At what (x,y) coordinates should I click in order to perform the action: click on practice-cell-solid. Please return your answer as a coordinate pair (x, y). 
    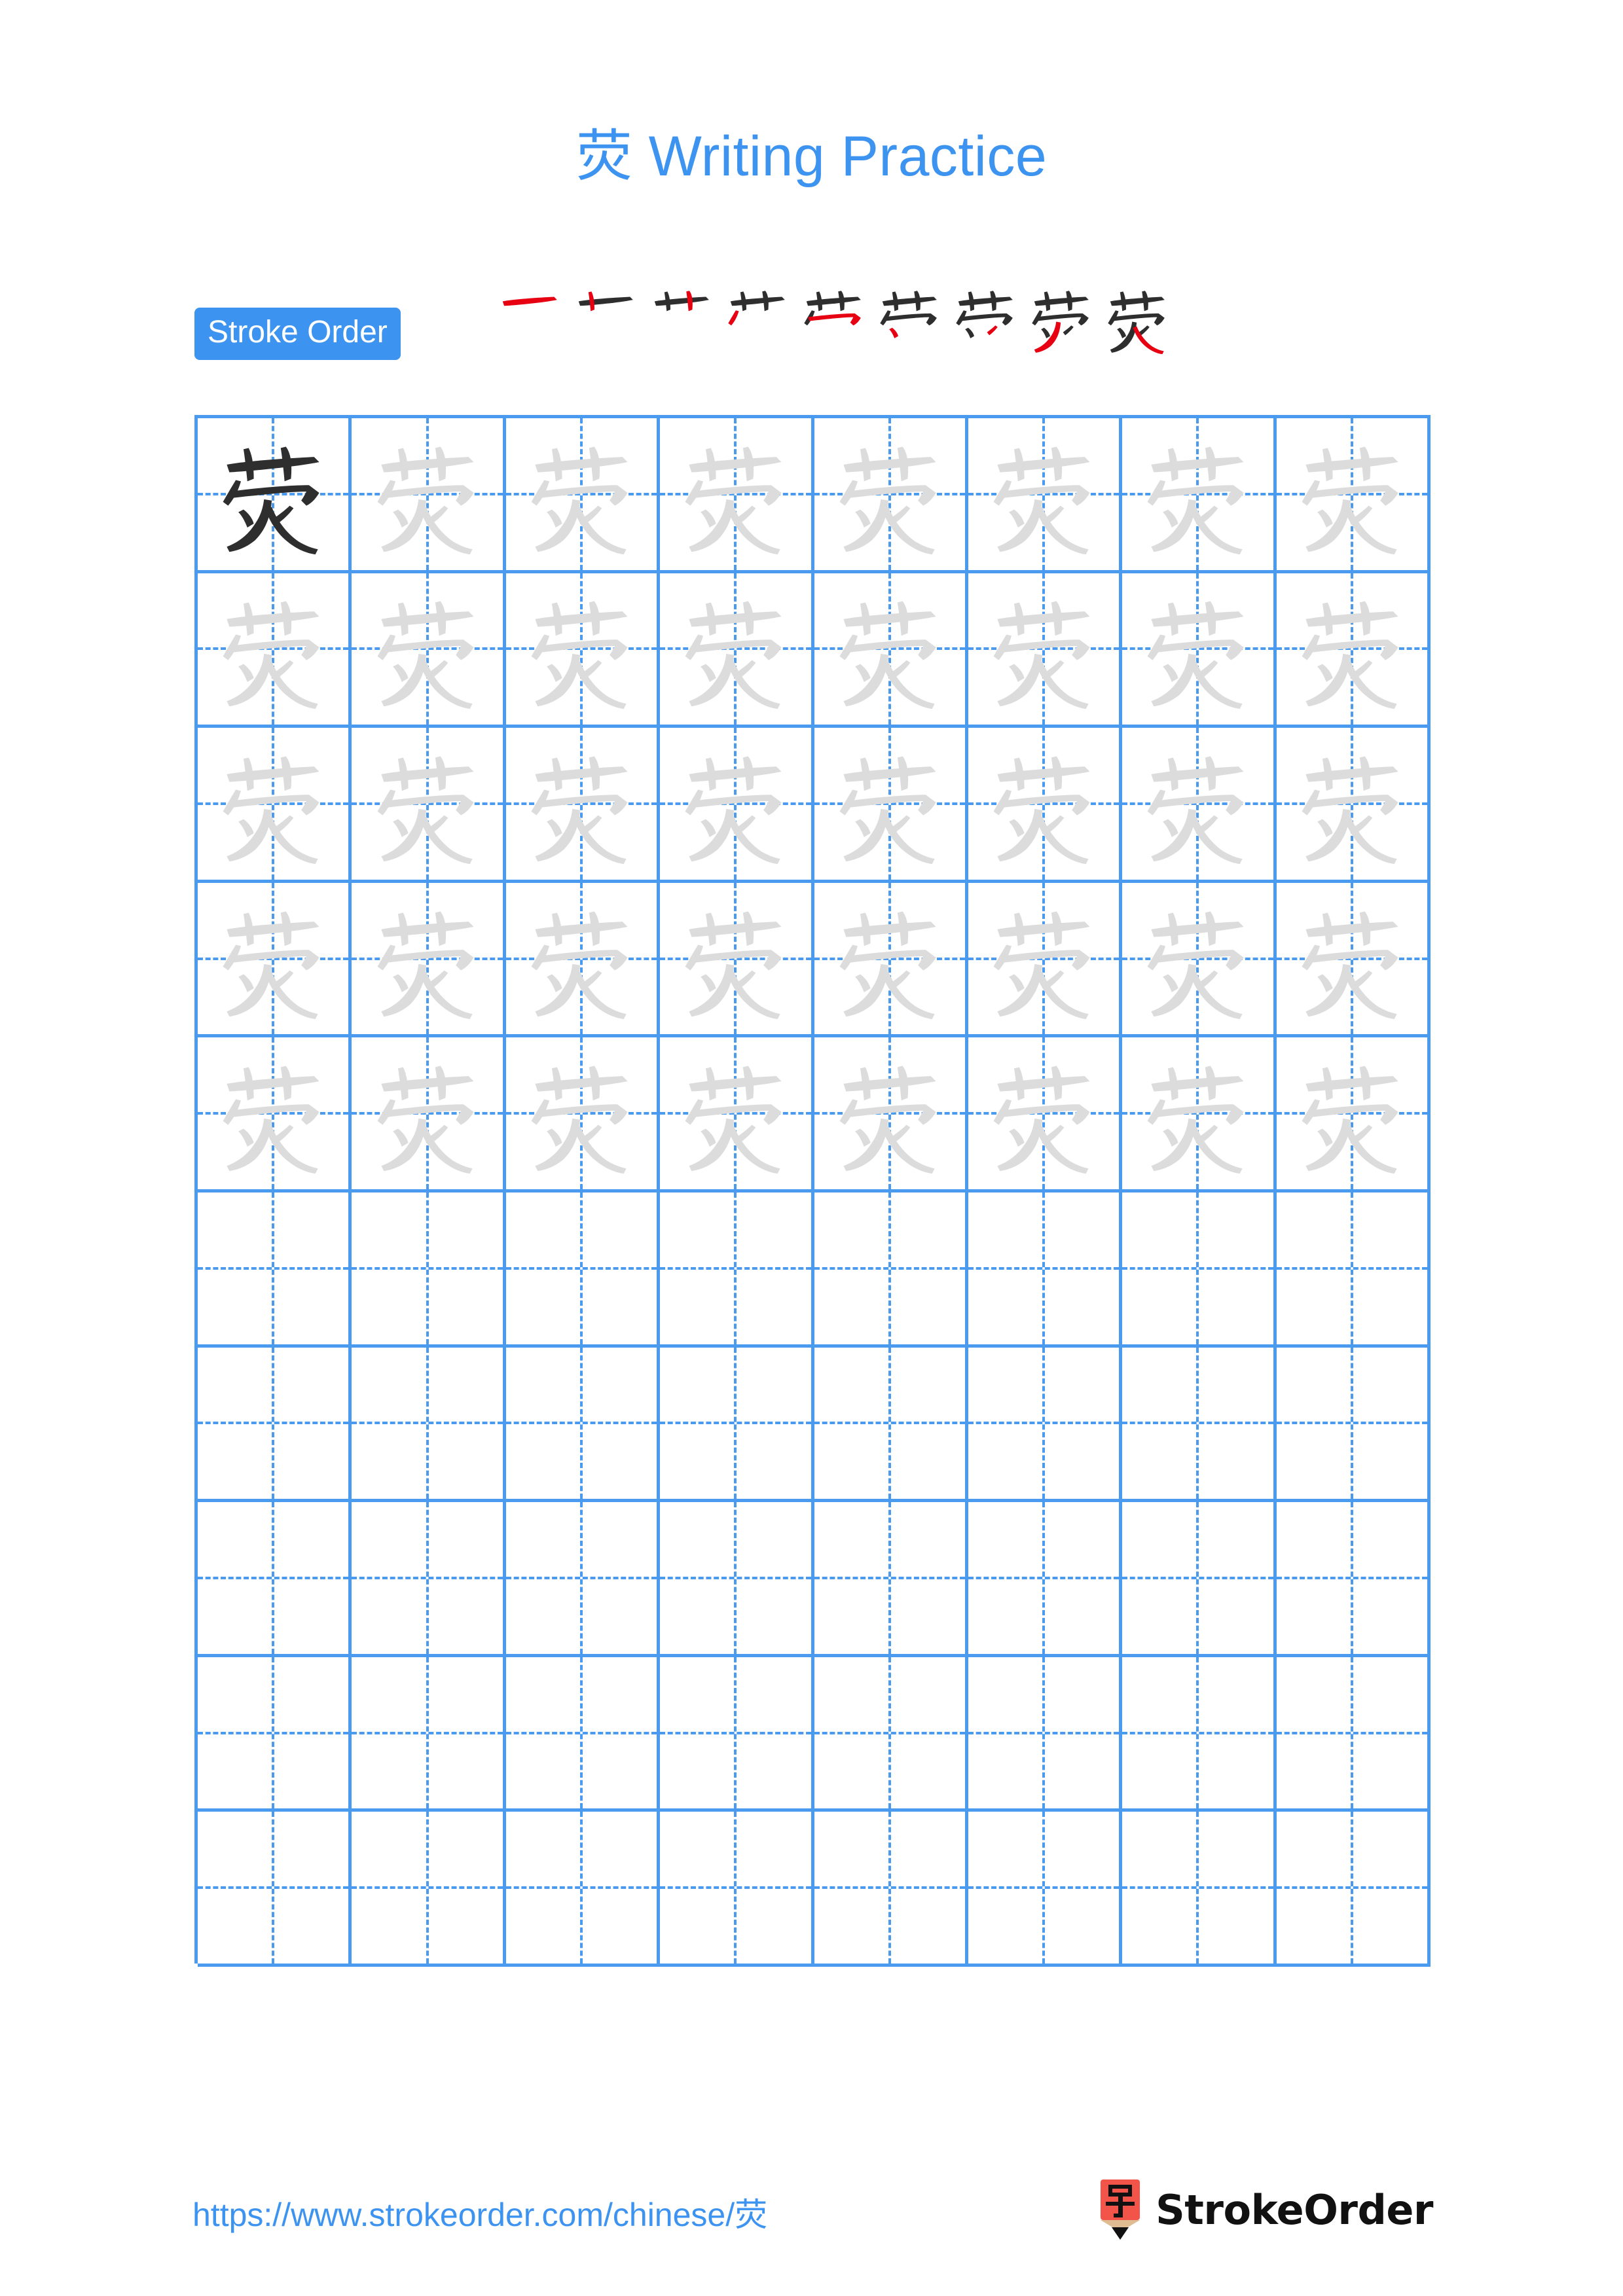
    Looking at the image, I should click on (275, 495).